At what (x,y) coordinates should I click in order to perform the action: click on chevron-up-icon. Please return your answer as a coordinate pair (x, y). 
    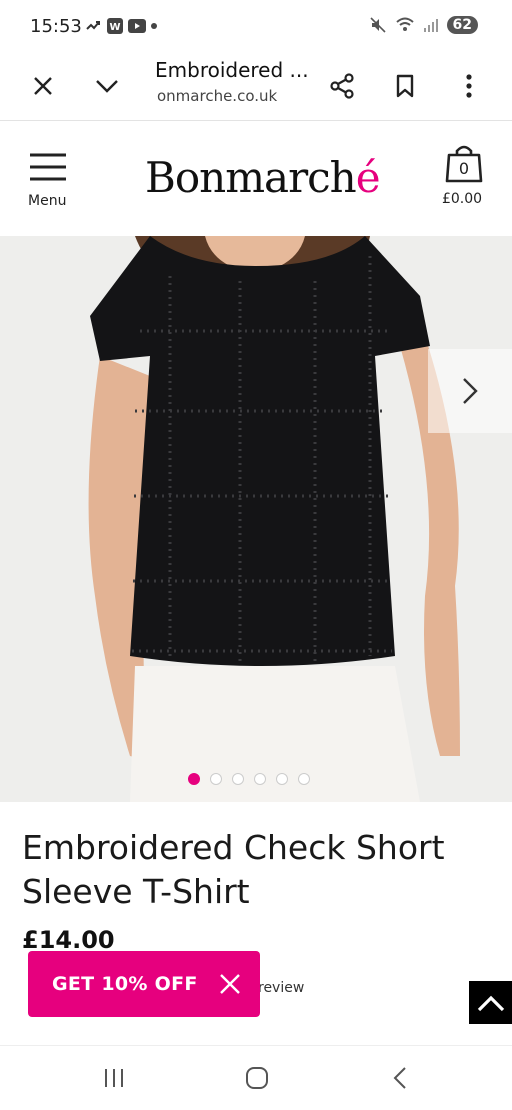
    Looking at the image, I should click on (490, 1003).